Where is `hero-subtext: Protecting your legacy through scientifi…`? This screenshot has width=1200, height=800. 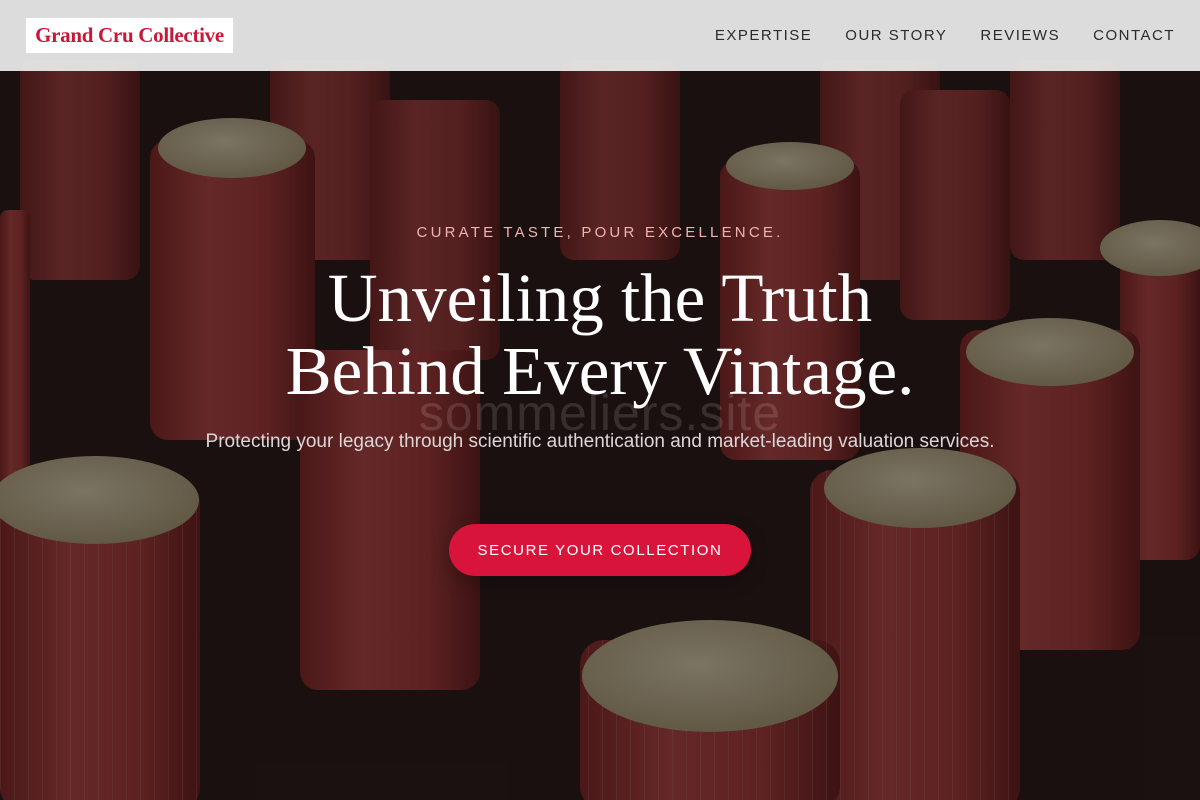
hero-subtext: Protecting your legacy through scientifi… is located at coordinates (600, 441).